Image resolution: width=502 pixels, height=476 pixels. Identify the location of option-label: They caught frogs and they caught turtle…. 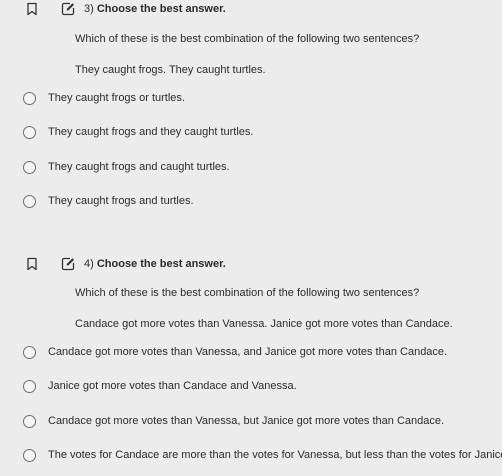
(151, 132).